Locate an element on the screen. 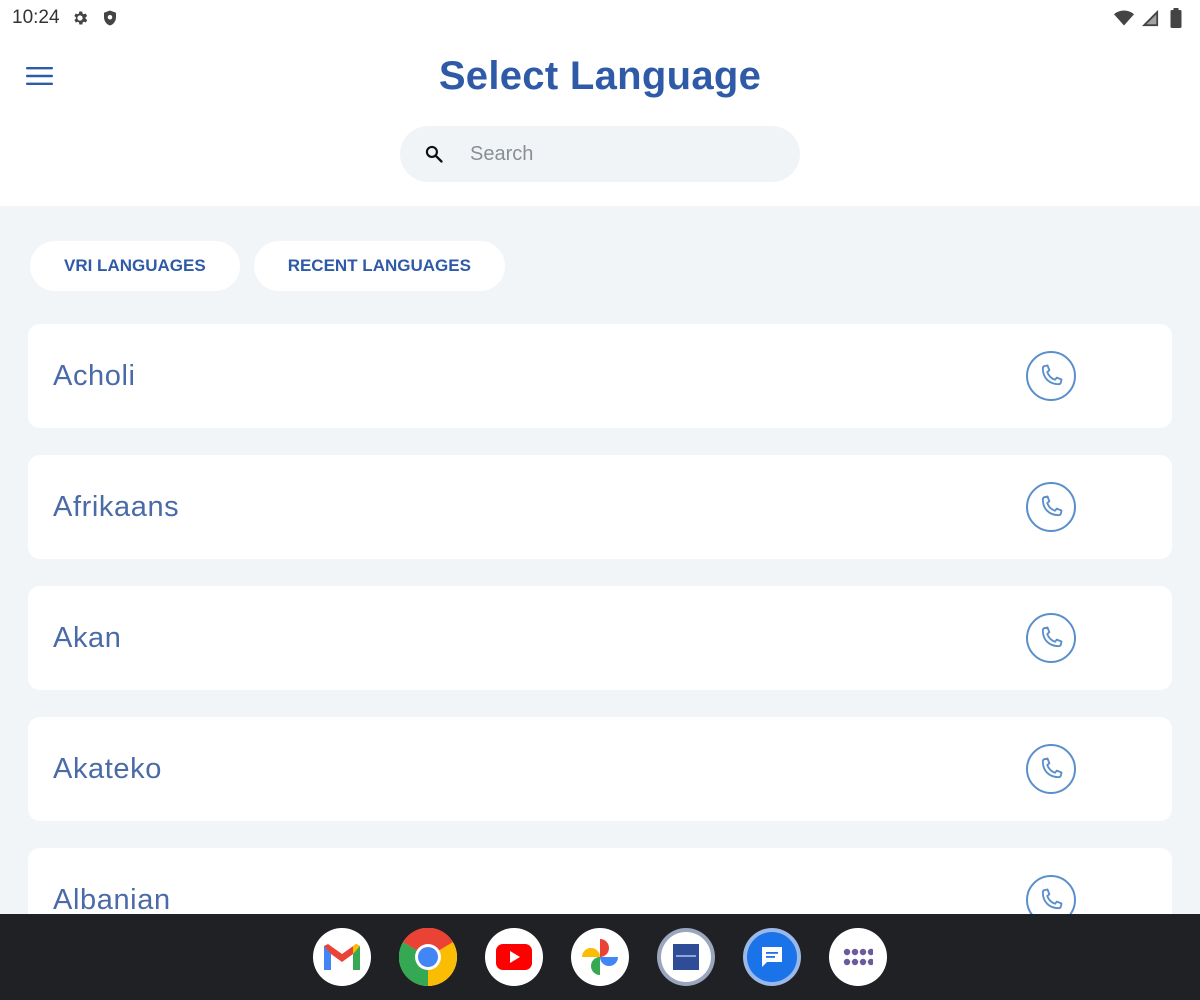 The height and width of the screenshot is (1000, 1200). gear-icon is located at coordinates (80, 18).